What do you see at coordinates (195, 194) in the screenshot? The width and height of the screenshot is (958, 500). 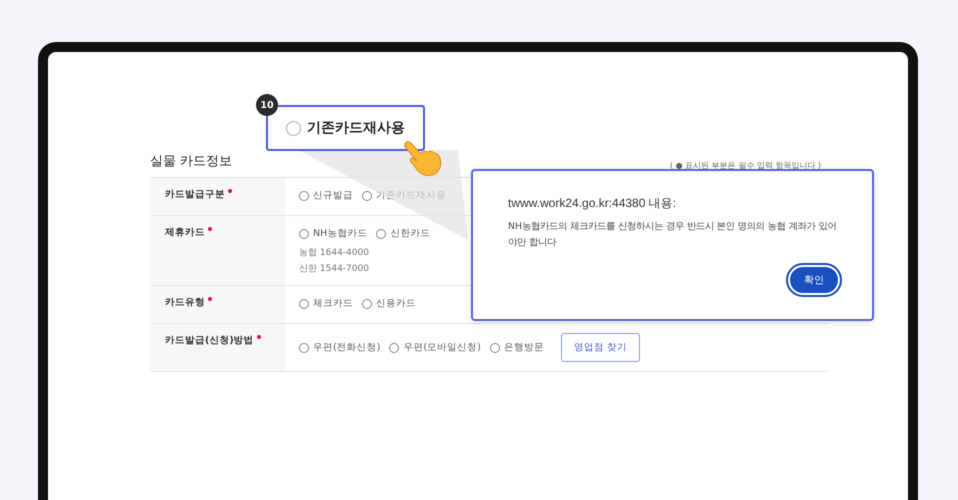 I see `field-label: 카드발급구분` at bounding box center [195, 194].